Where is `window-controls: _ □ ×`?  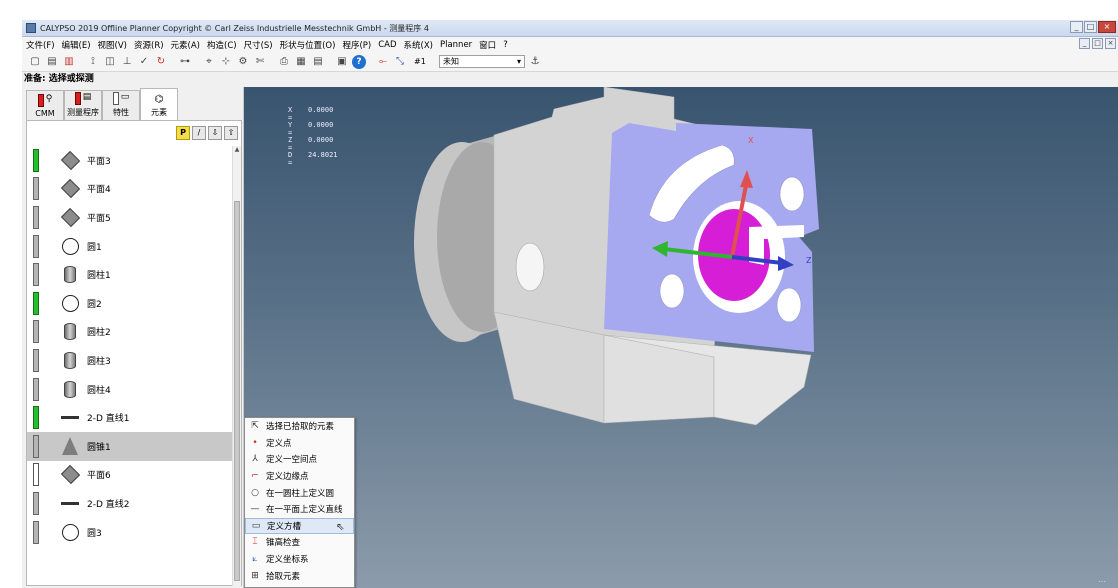
window-controls: _ □ × is located at coordinates (1093, 27).